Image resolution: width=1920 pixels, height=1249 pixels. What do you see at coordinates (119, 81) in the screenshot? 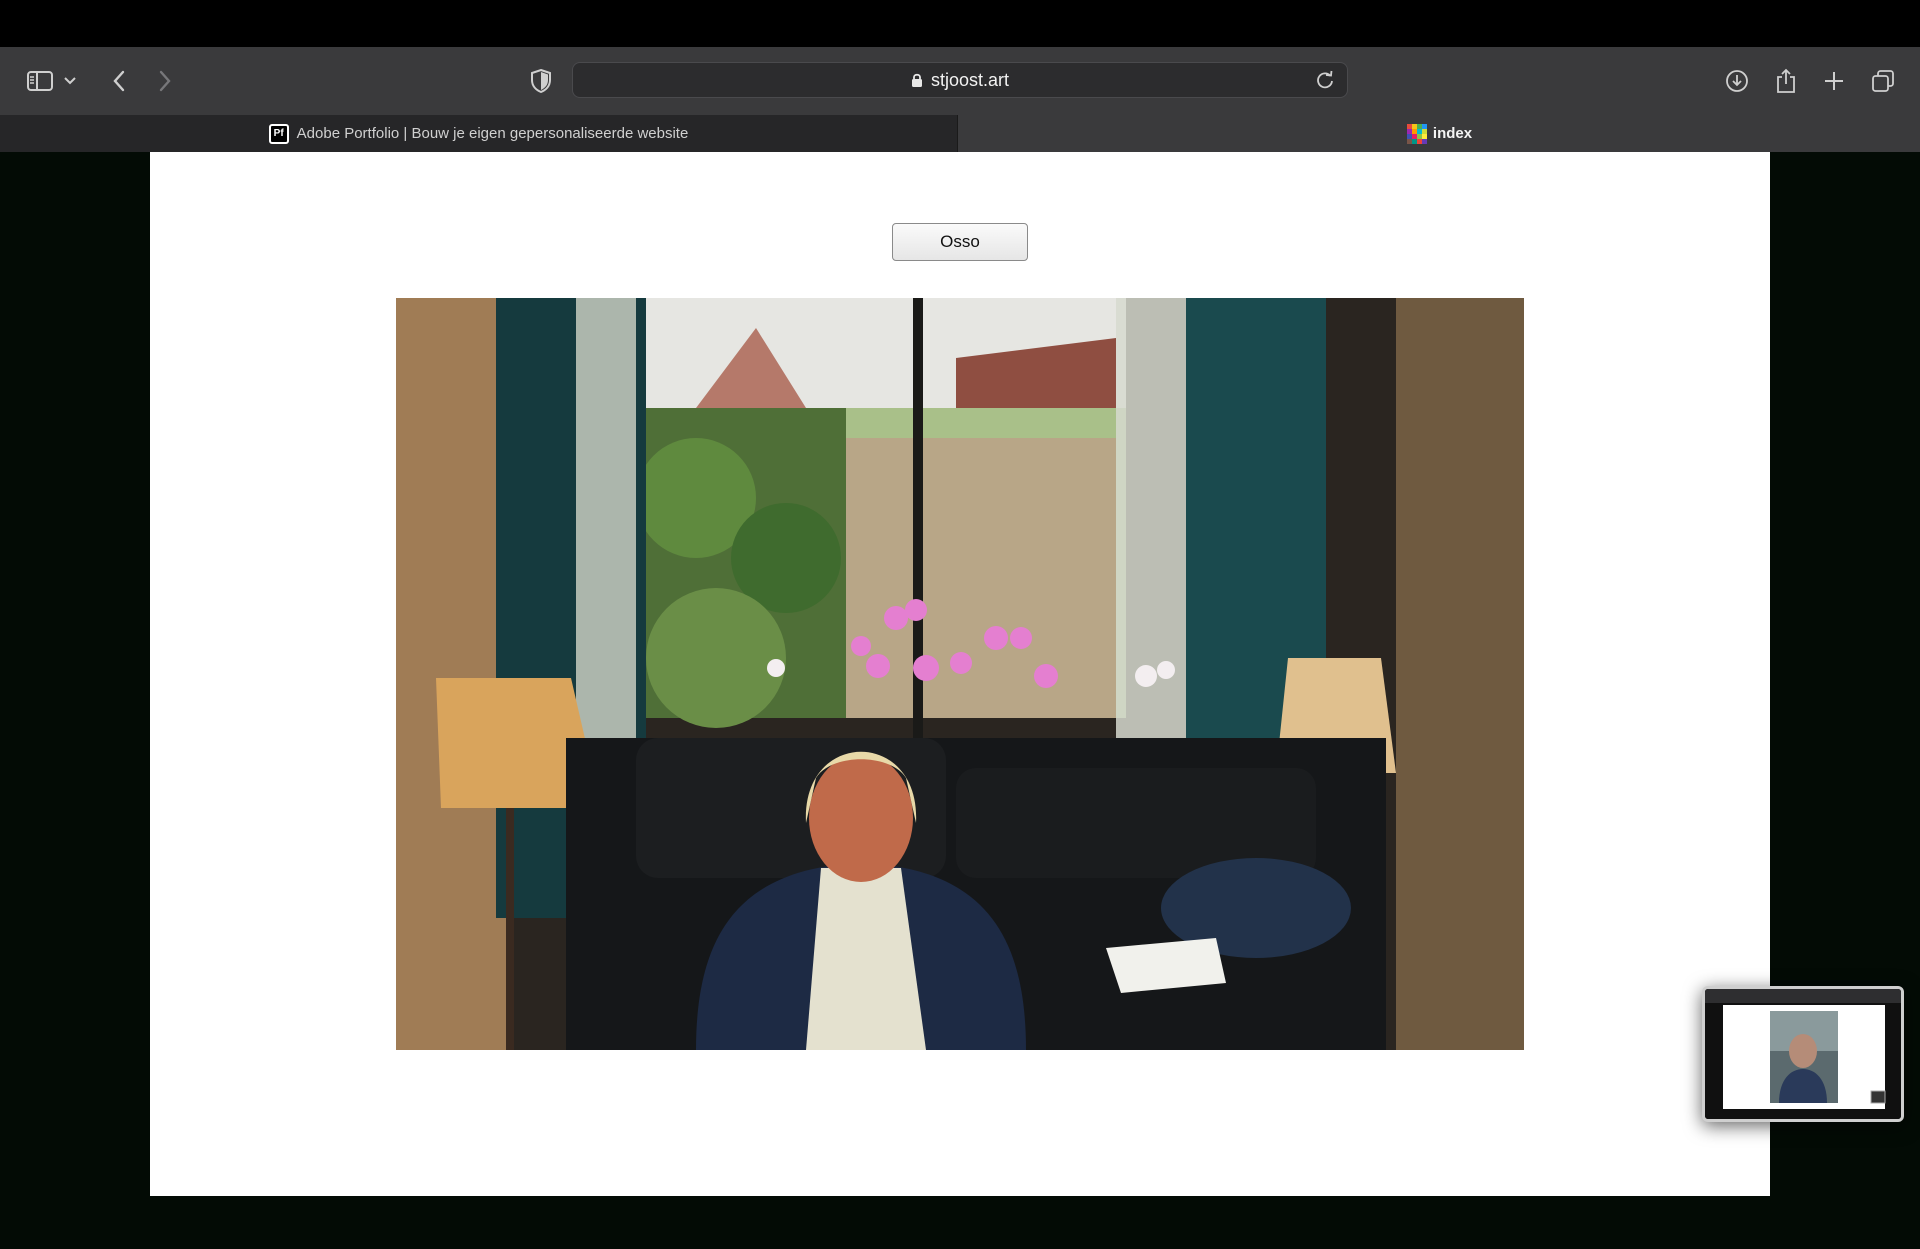
I see `back-icon` at bounding box center [119, 81].